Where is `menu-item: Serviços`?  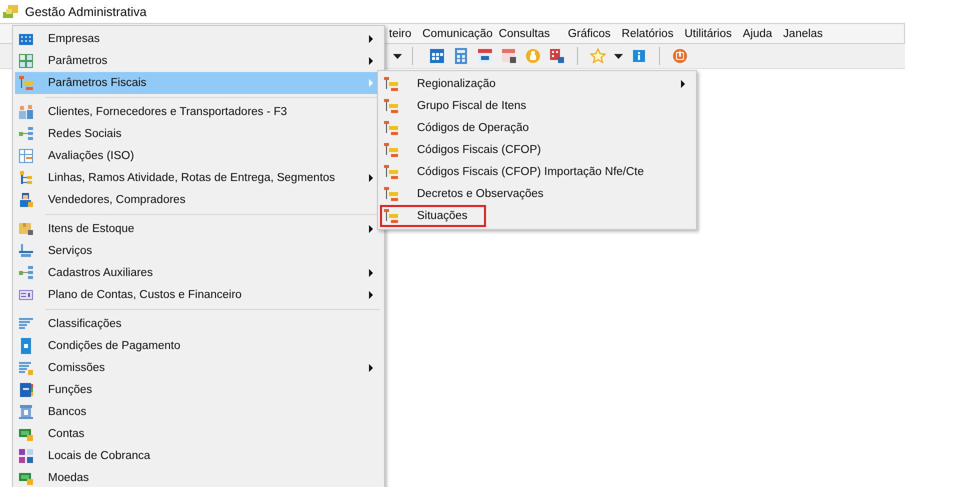 menu-item: Serviços is located at coordinates (198, 251).